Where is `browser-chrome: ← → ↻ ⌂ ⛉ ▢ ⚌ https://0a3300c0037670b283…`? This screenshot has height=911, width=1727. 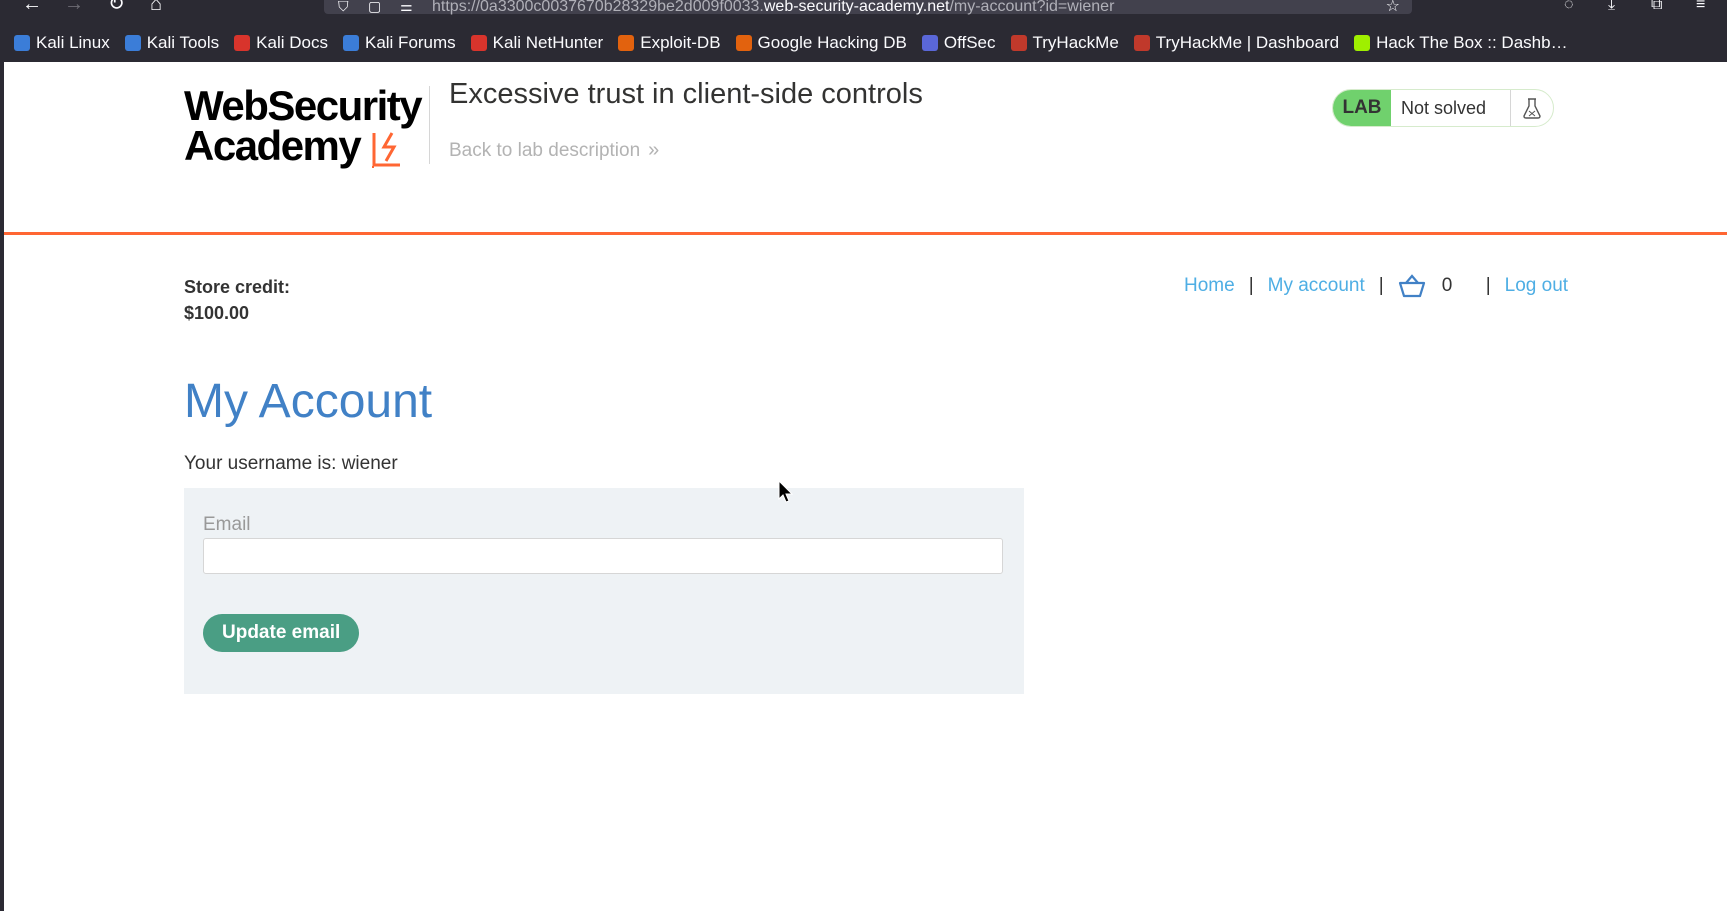 browser-chrome: ← → ↻ ⌂ ⛉ ▢ ⚌ https://0a3300c0037670b283… is located at coordinates (863, 31).